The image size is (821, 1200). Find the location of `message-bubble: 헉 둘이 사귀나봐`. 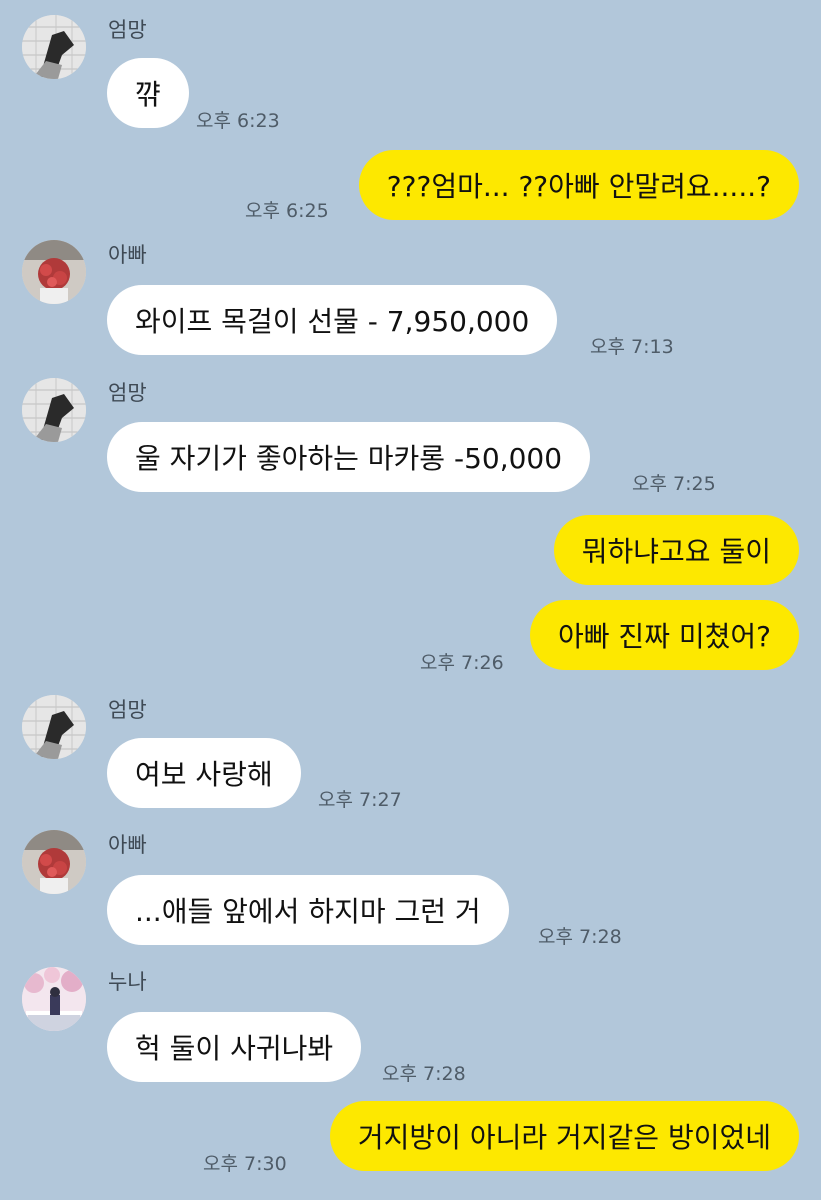

message-bubble: 헉 둘이 사귀나봐 is located at coordinates (234, 1047).